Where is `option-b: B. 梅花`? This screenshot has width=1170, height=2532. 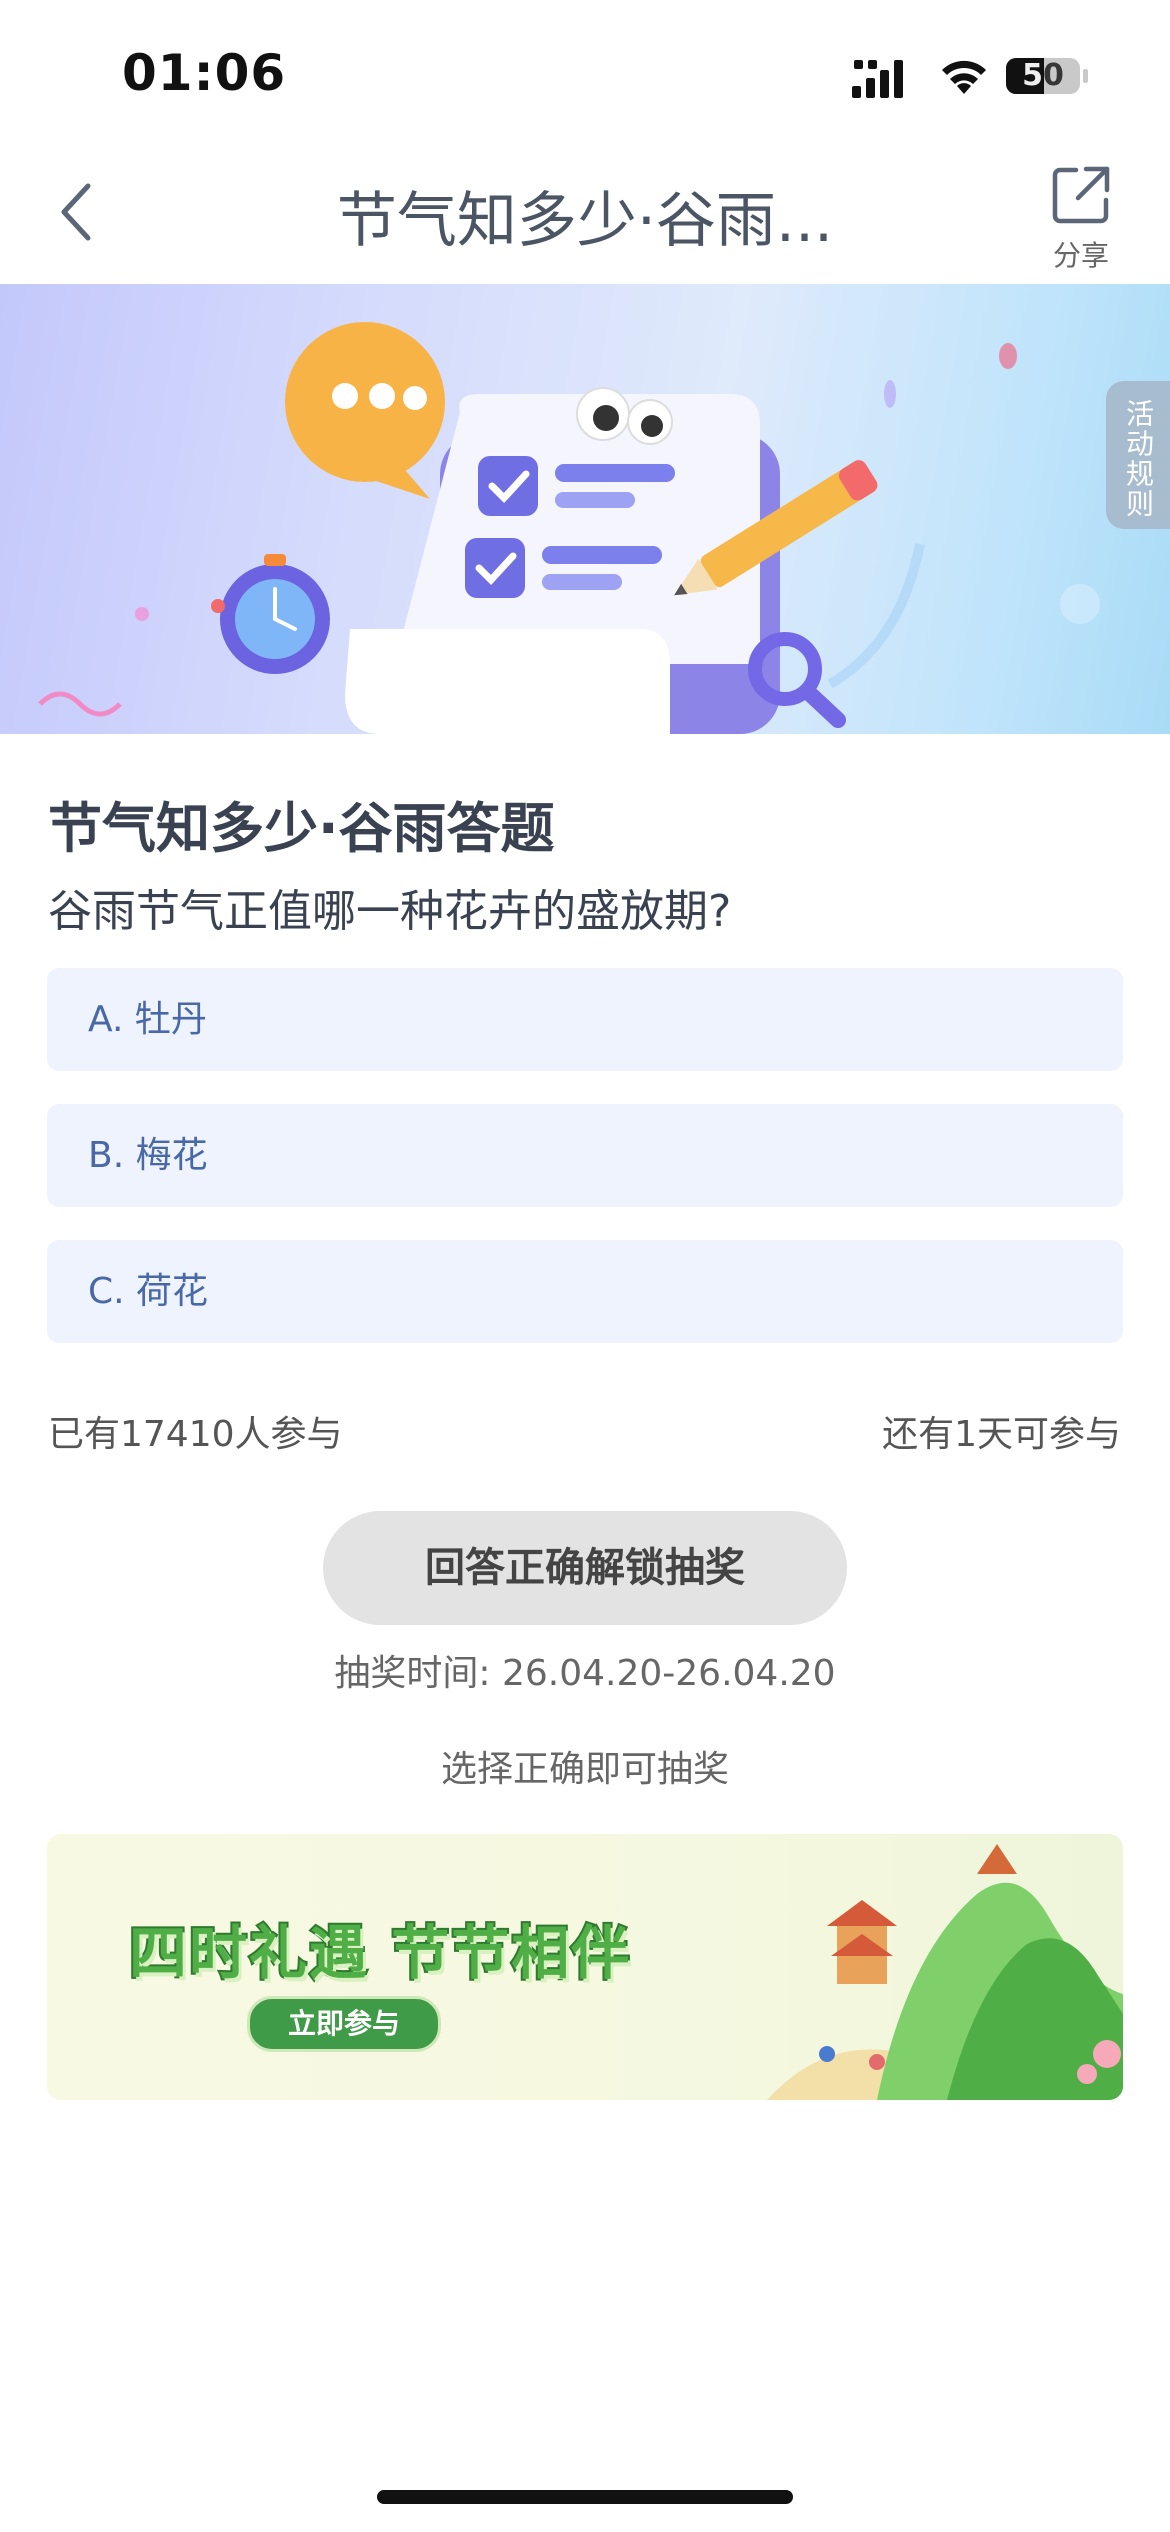
option-b: B. 梅花 is located at coordinates (585, 1155).